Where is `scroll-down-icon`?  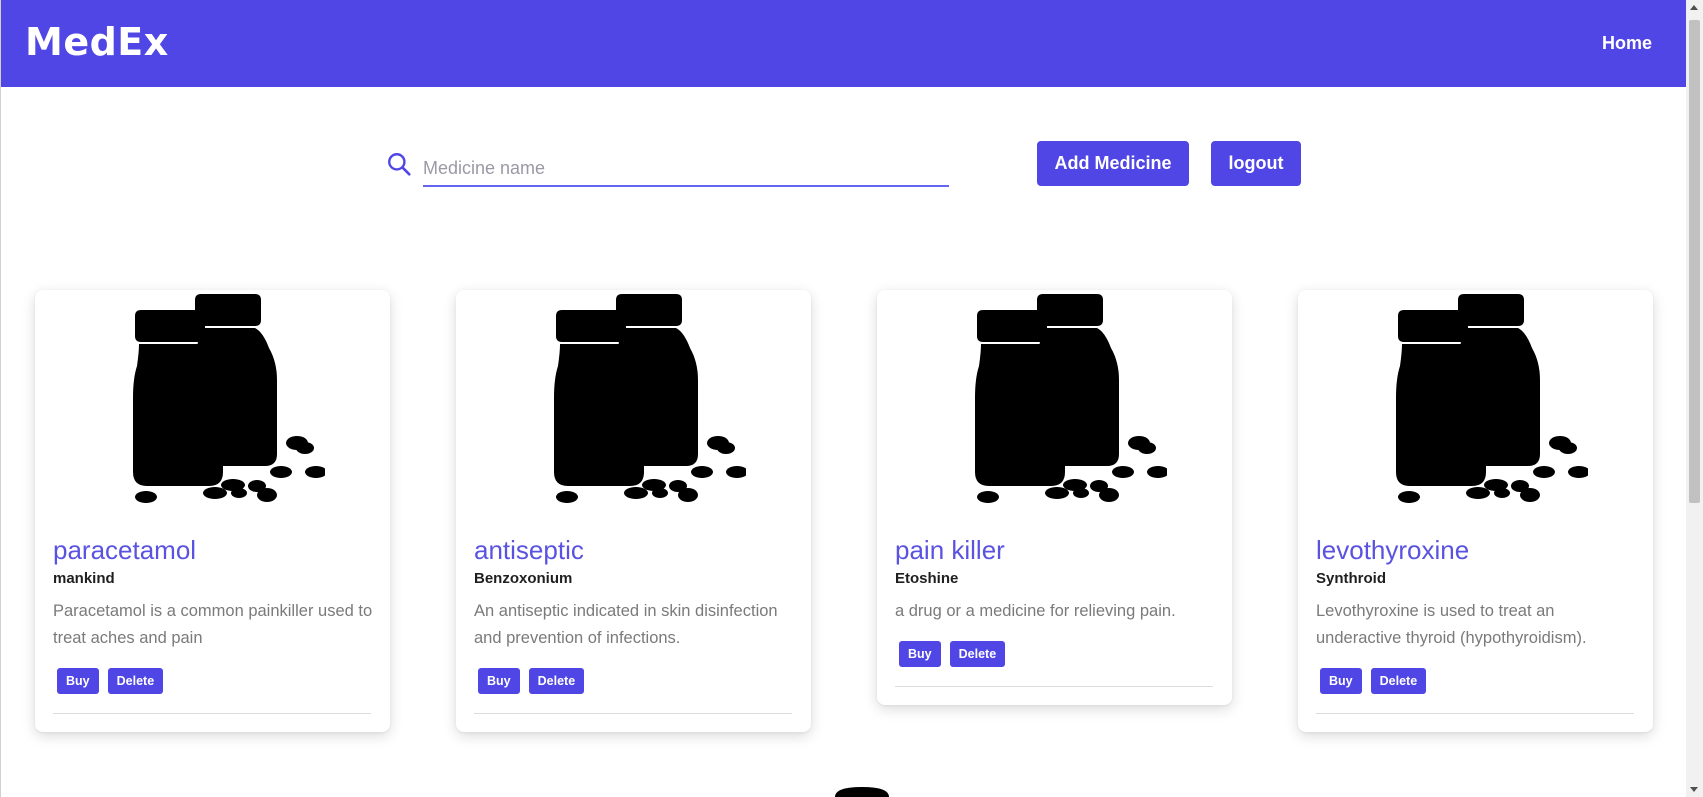
scroll-down-icon is located at coordinates (1694, 789).